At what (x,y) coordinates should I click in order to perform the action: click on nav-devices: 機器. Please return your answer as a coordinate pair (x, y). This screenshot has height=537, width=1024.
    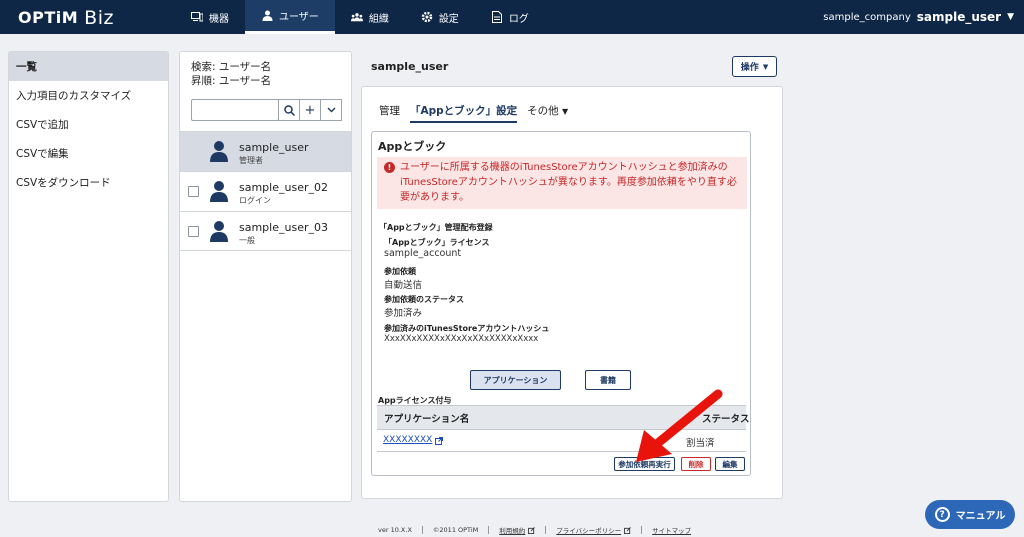
    Looking at the image, I should click on (210, 17).